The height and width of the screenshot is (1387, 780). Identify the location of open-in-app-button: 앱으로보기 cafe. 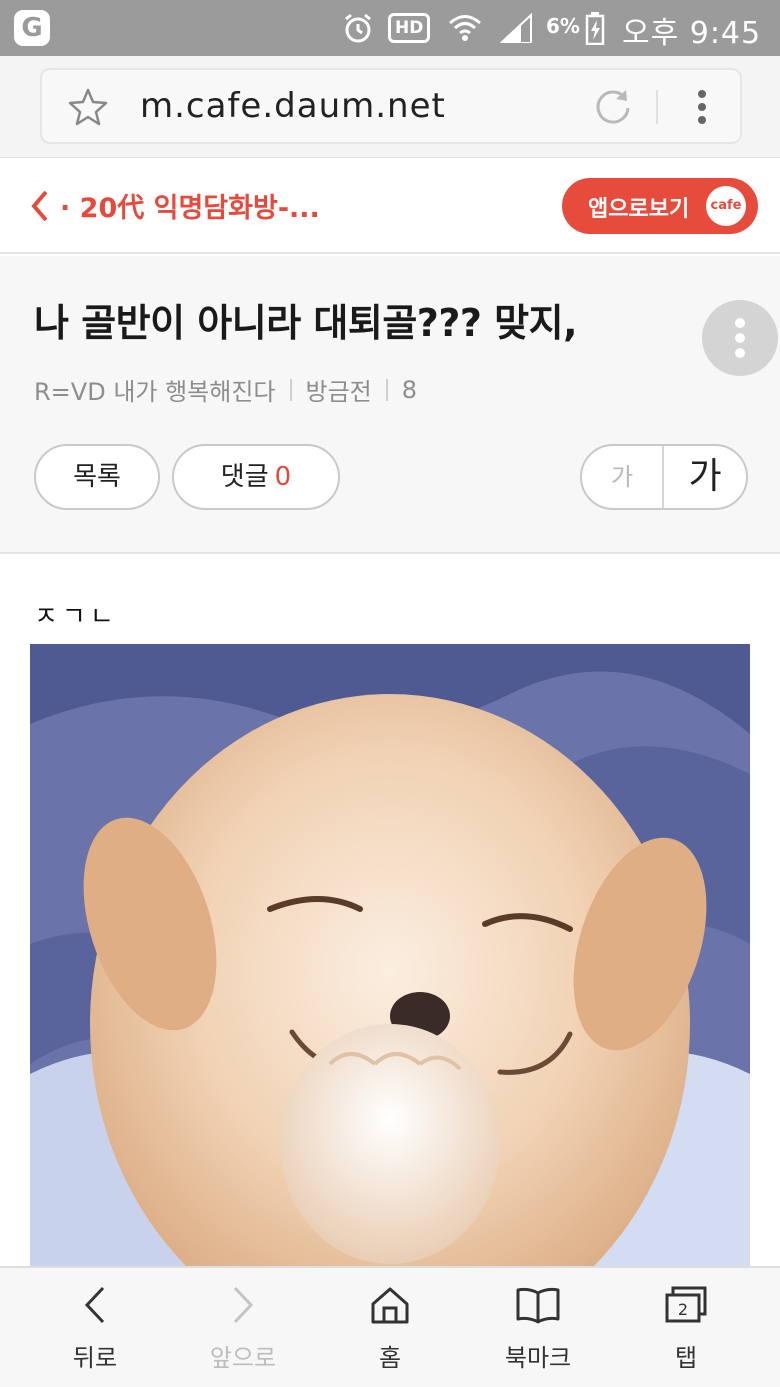
(660, 206).